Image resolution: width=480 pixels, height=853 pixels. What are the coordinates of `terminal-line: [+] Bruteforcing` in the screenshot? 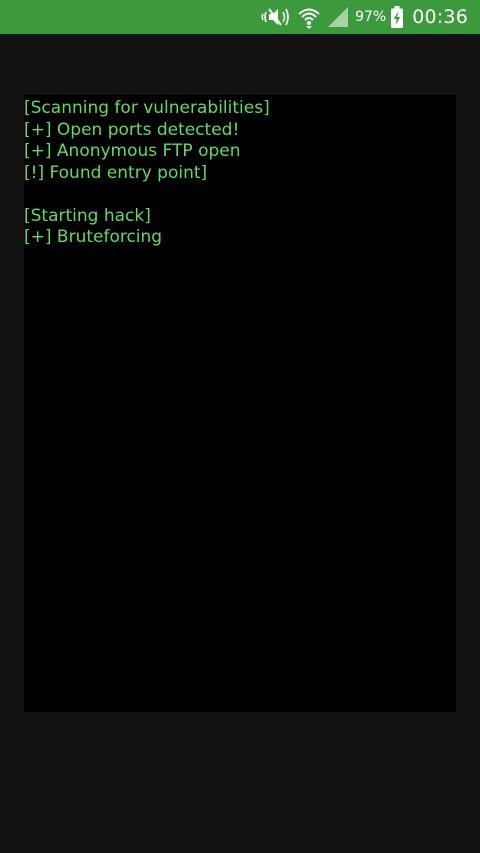 It's located at (93, 237).